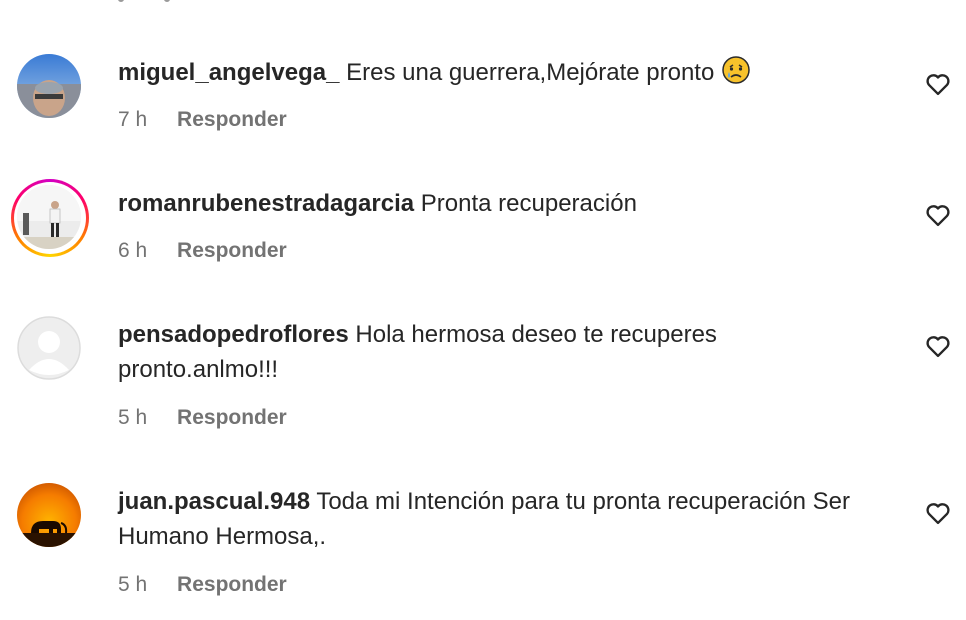 Image resolution: width=966 pixels, height=620 pixels. I want to click on comment-username: miguel_angelvega_, so click(228, 72).